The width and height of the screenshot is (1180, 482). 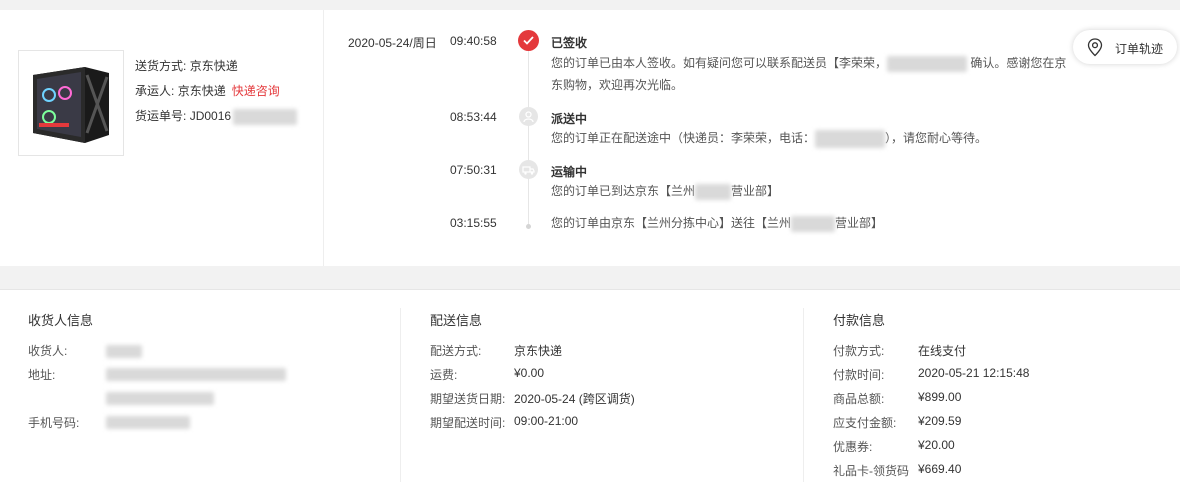 What do you see at coordinates (538, 351) in the screenshot?
I see `delivery-value: 京东快递` at bounding box center [538, 351].